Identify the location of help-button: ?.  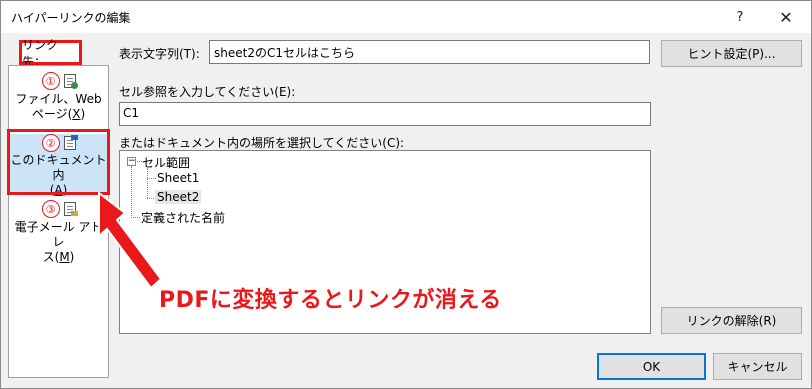
(740, 17).